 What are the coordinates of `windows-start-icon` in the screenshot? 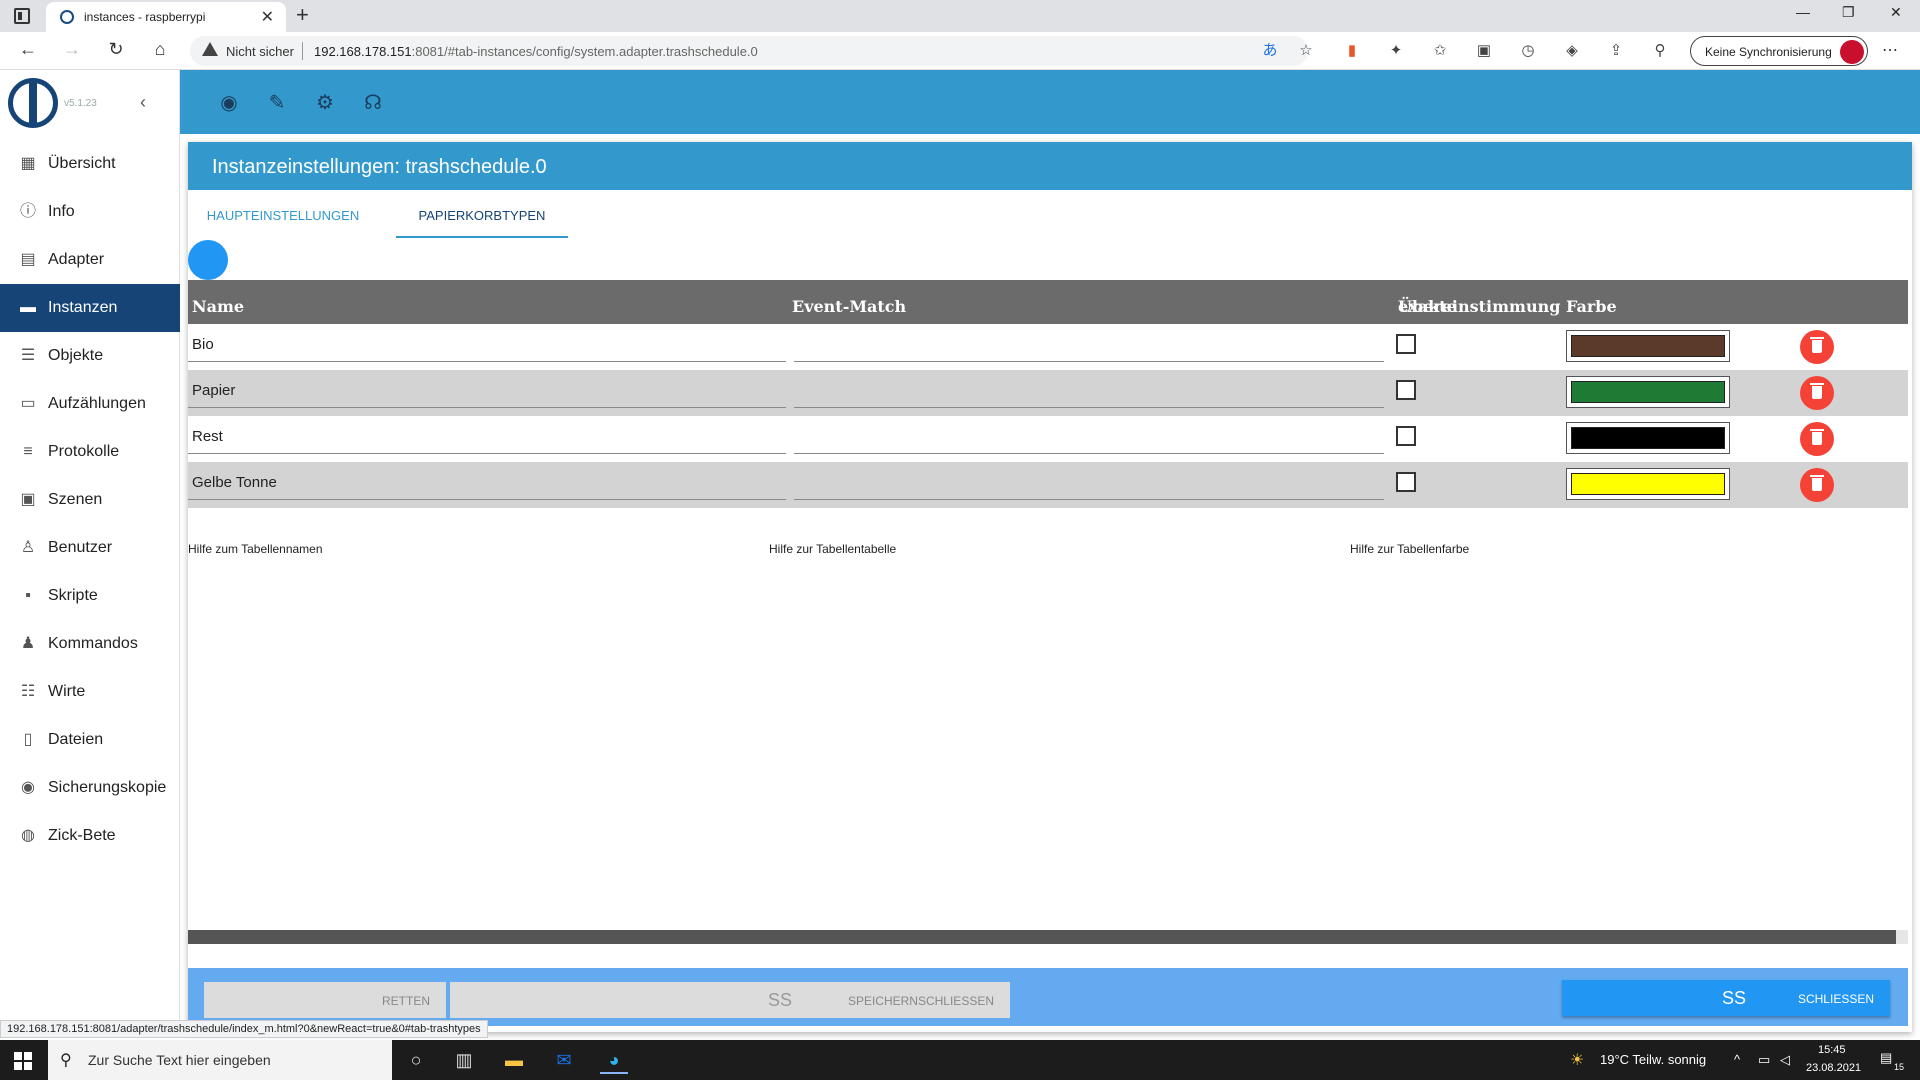 It's located at (23, 1061).